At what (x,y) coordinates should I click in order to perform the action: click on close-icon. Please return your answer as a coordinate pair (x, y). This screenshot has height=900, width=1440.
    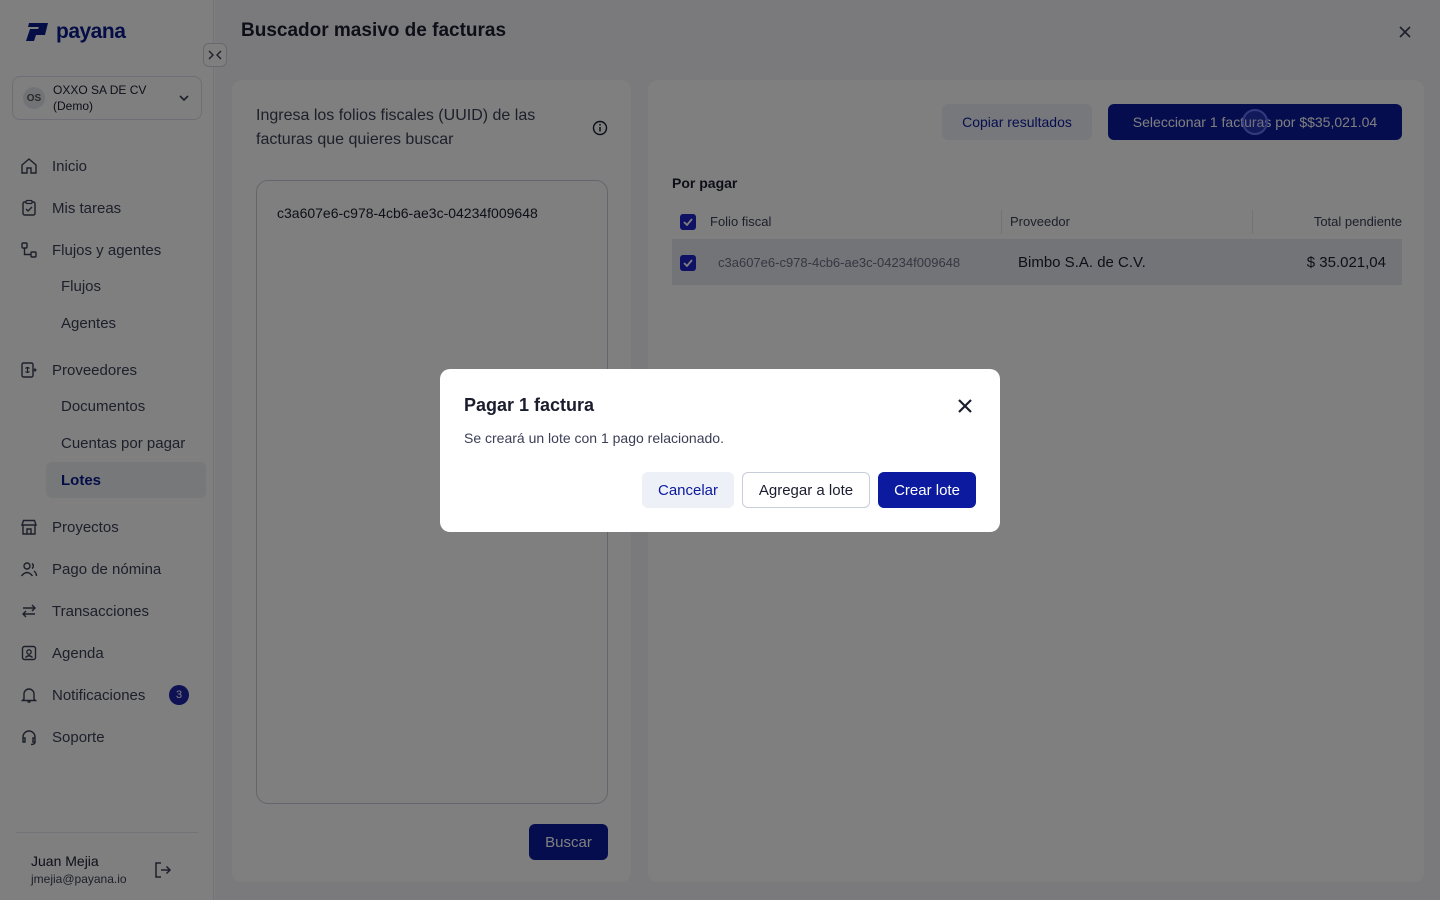
    Looking at the image, I should click on (965, 406).